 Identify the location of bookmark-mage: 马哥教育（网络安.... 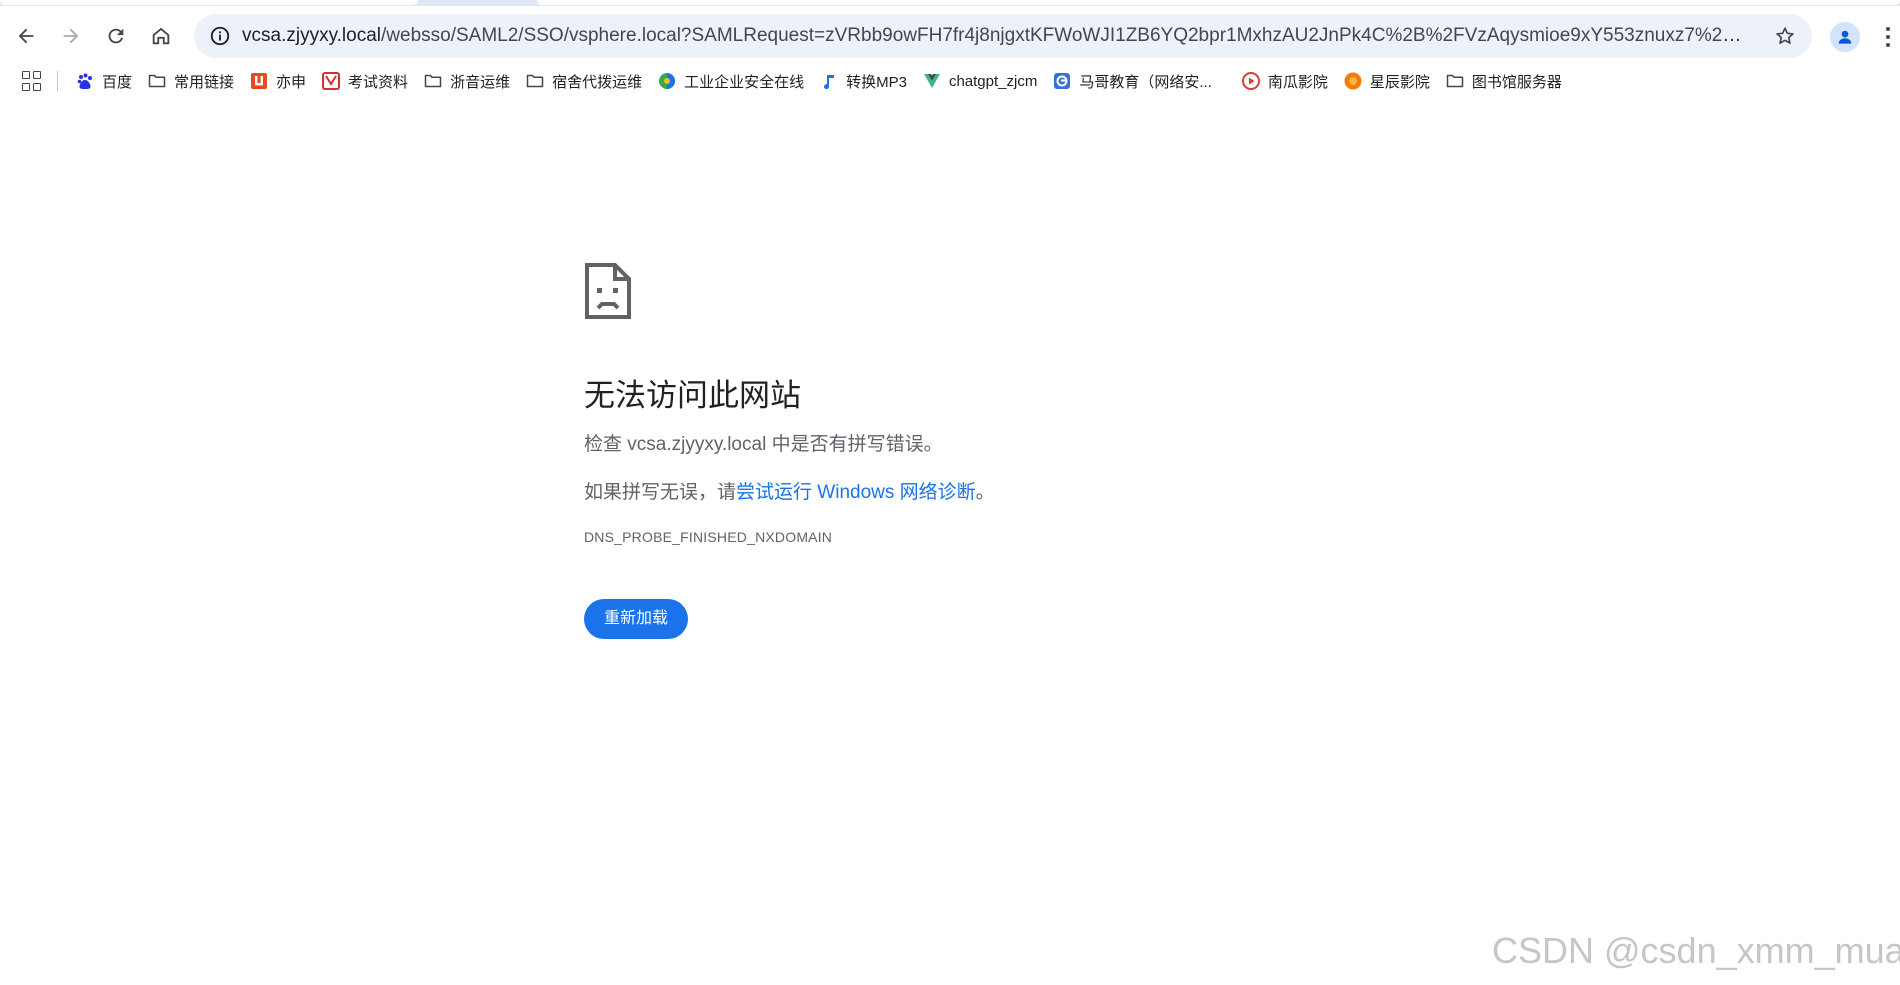
(1132, 81).